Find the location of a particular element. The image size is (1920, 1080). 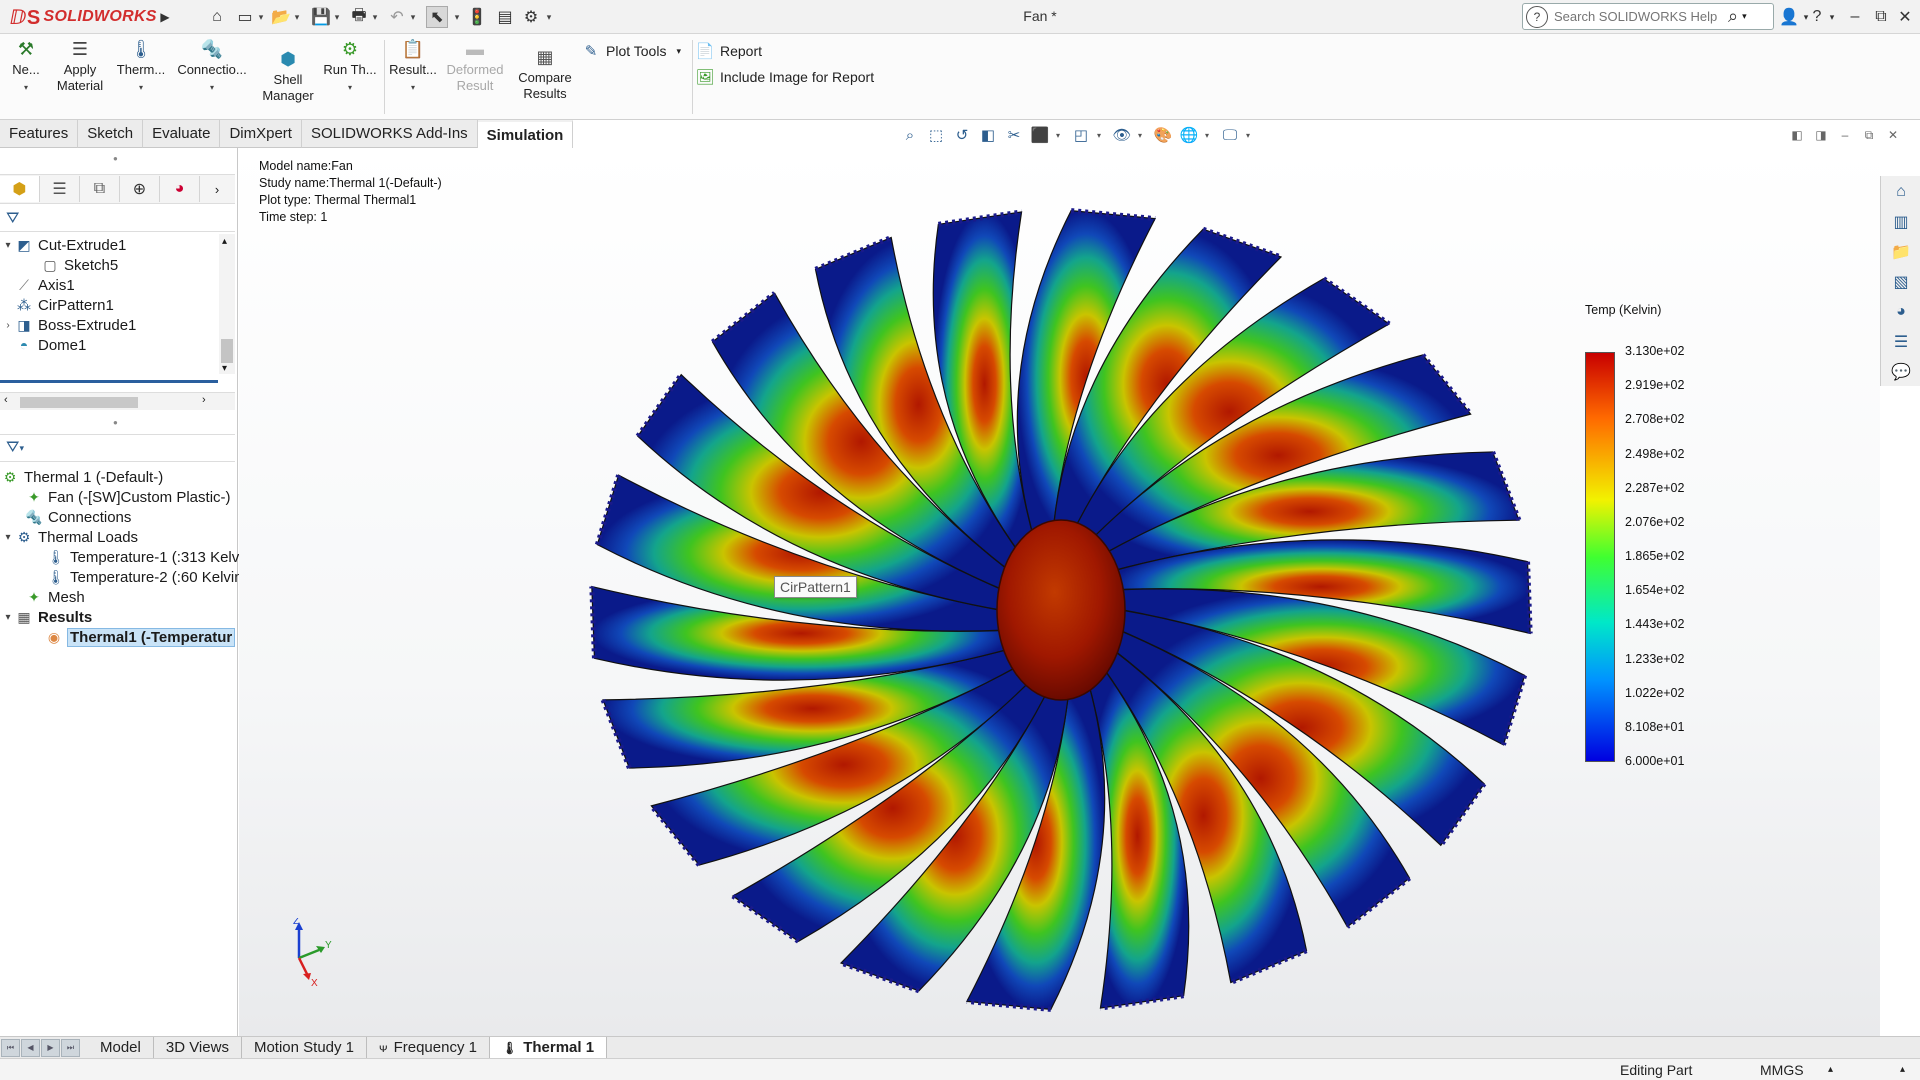

tree-item-connections: 🔩 Connections is located at coordinates (77, 517).